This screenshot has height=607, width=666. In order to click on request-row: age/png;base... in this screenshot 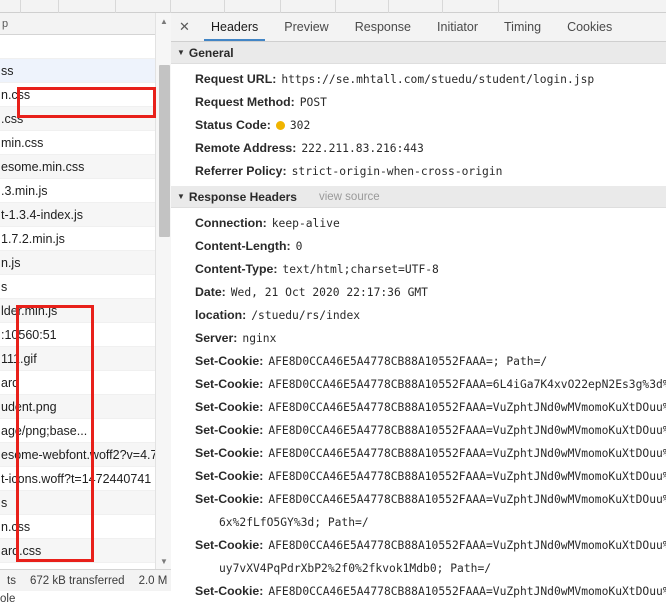, I will do `click(85, 431)`.